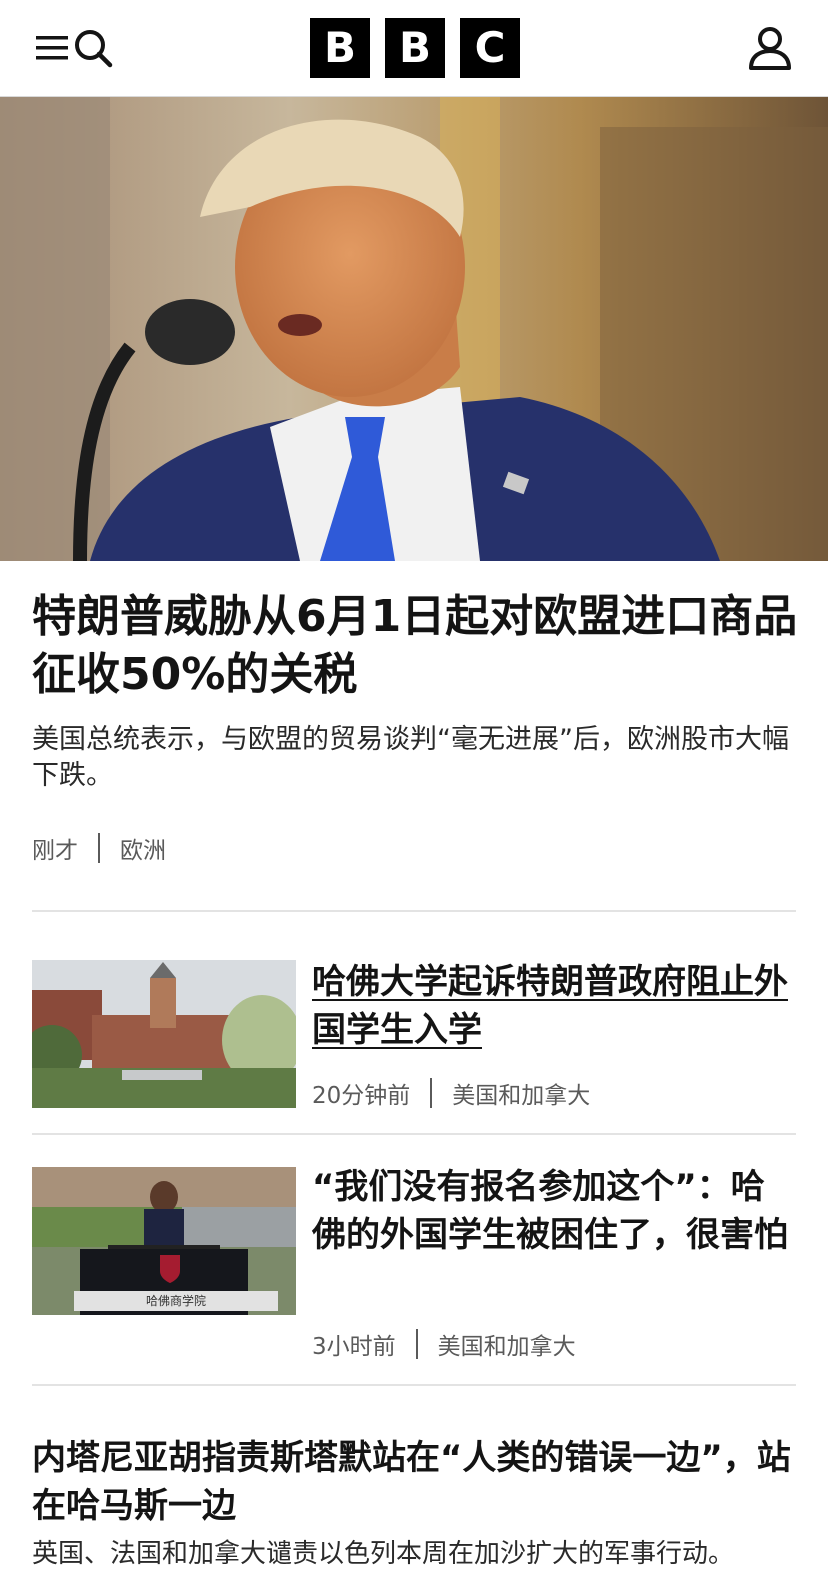 This screenshot has width=828, height=1589. Describe the element at coordinates (55, 851) in the screenshot. I see `timestamp: 刚才` at that location.